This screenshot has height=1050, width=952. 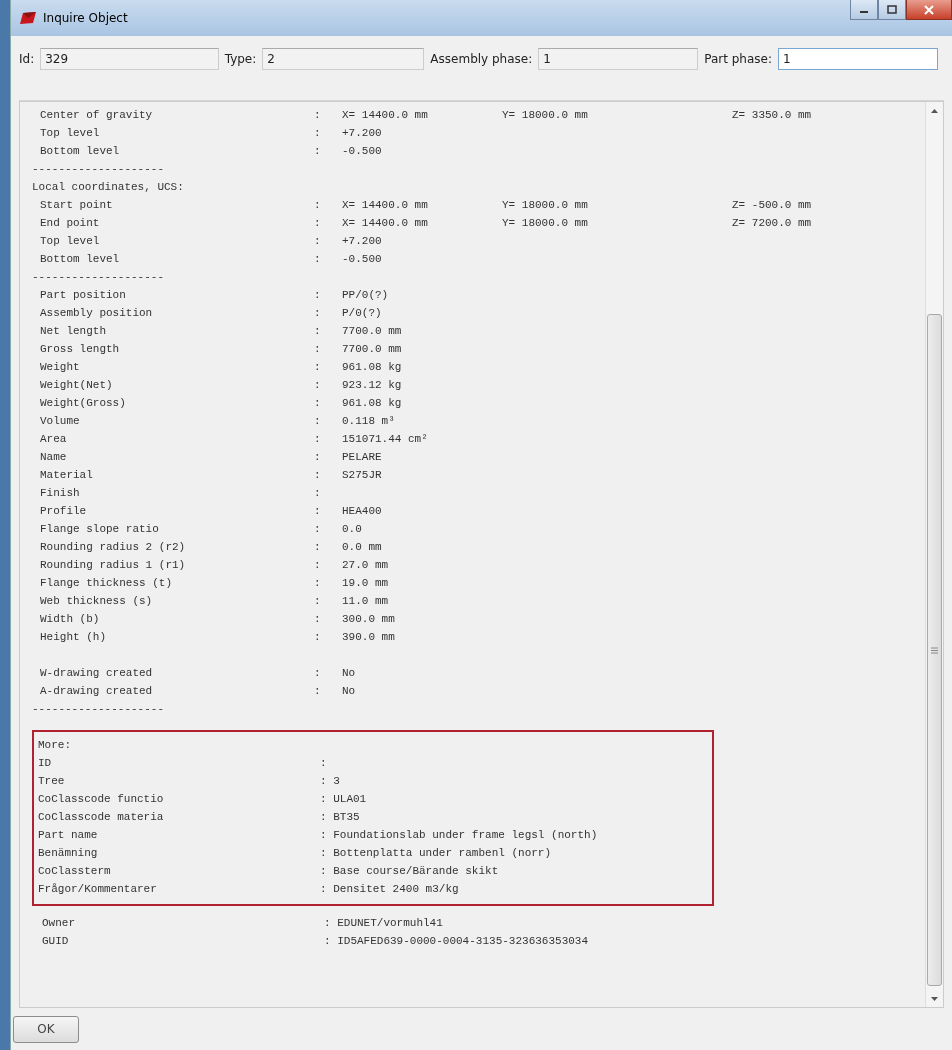 I want to click on property-value: : Densitet 2400 m3/kg, so click(x=390, y=889).